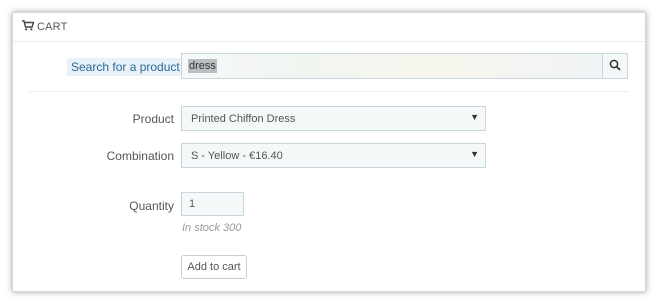 The image size is (658, 304). What do you see at coordinates (395, 66) in the screenshot?
I see `search-input: dress` at bounding box center [395, 66].